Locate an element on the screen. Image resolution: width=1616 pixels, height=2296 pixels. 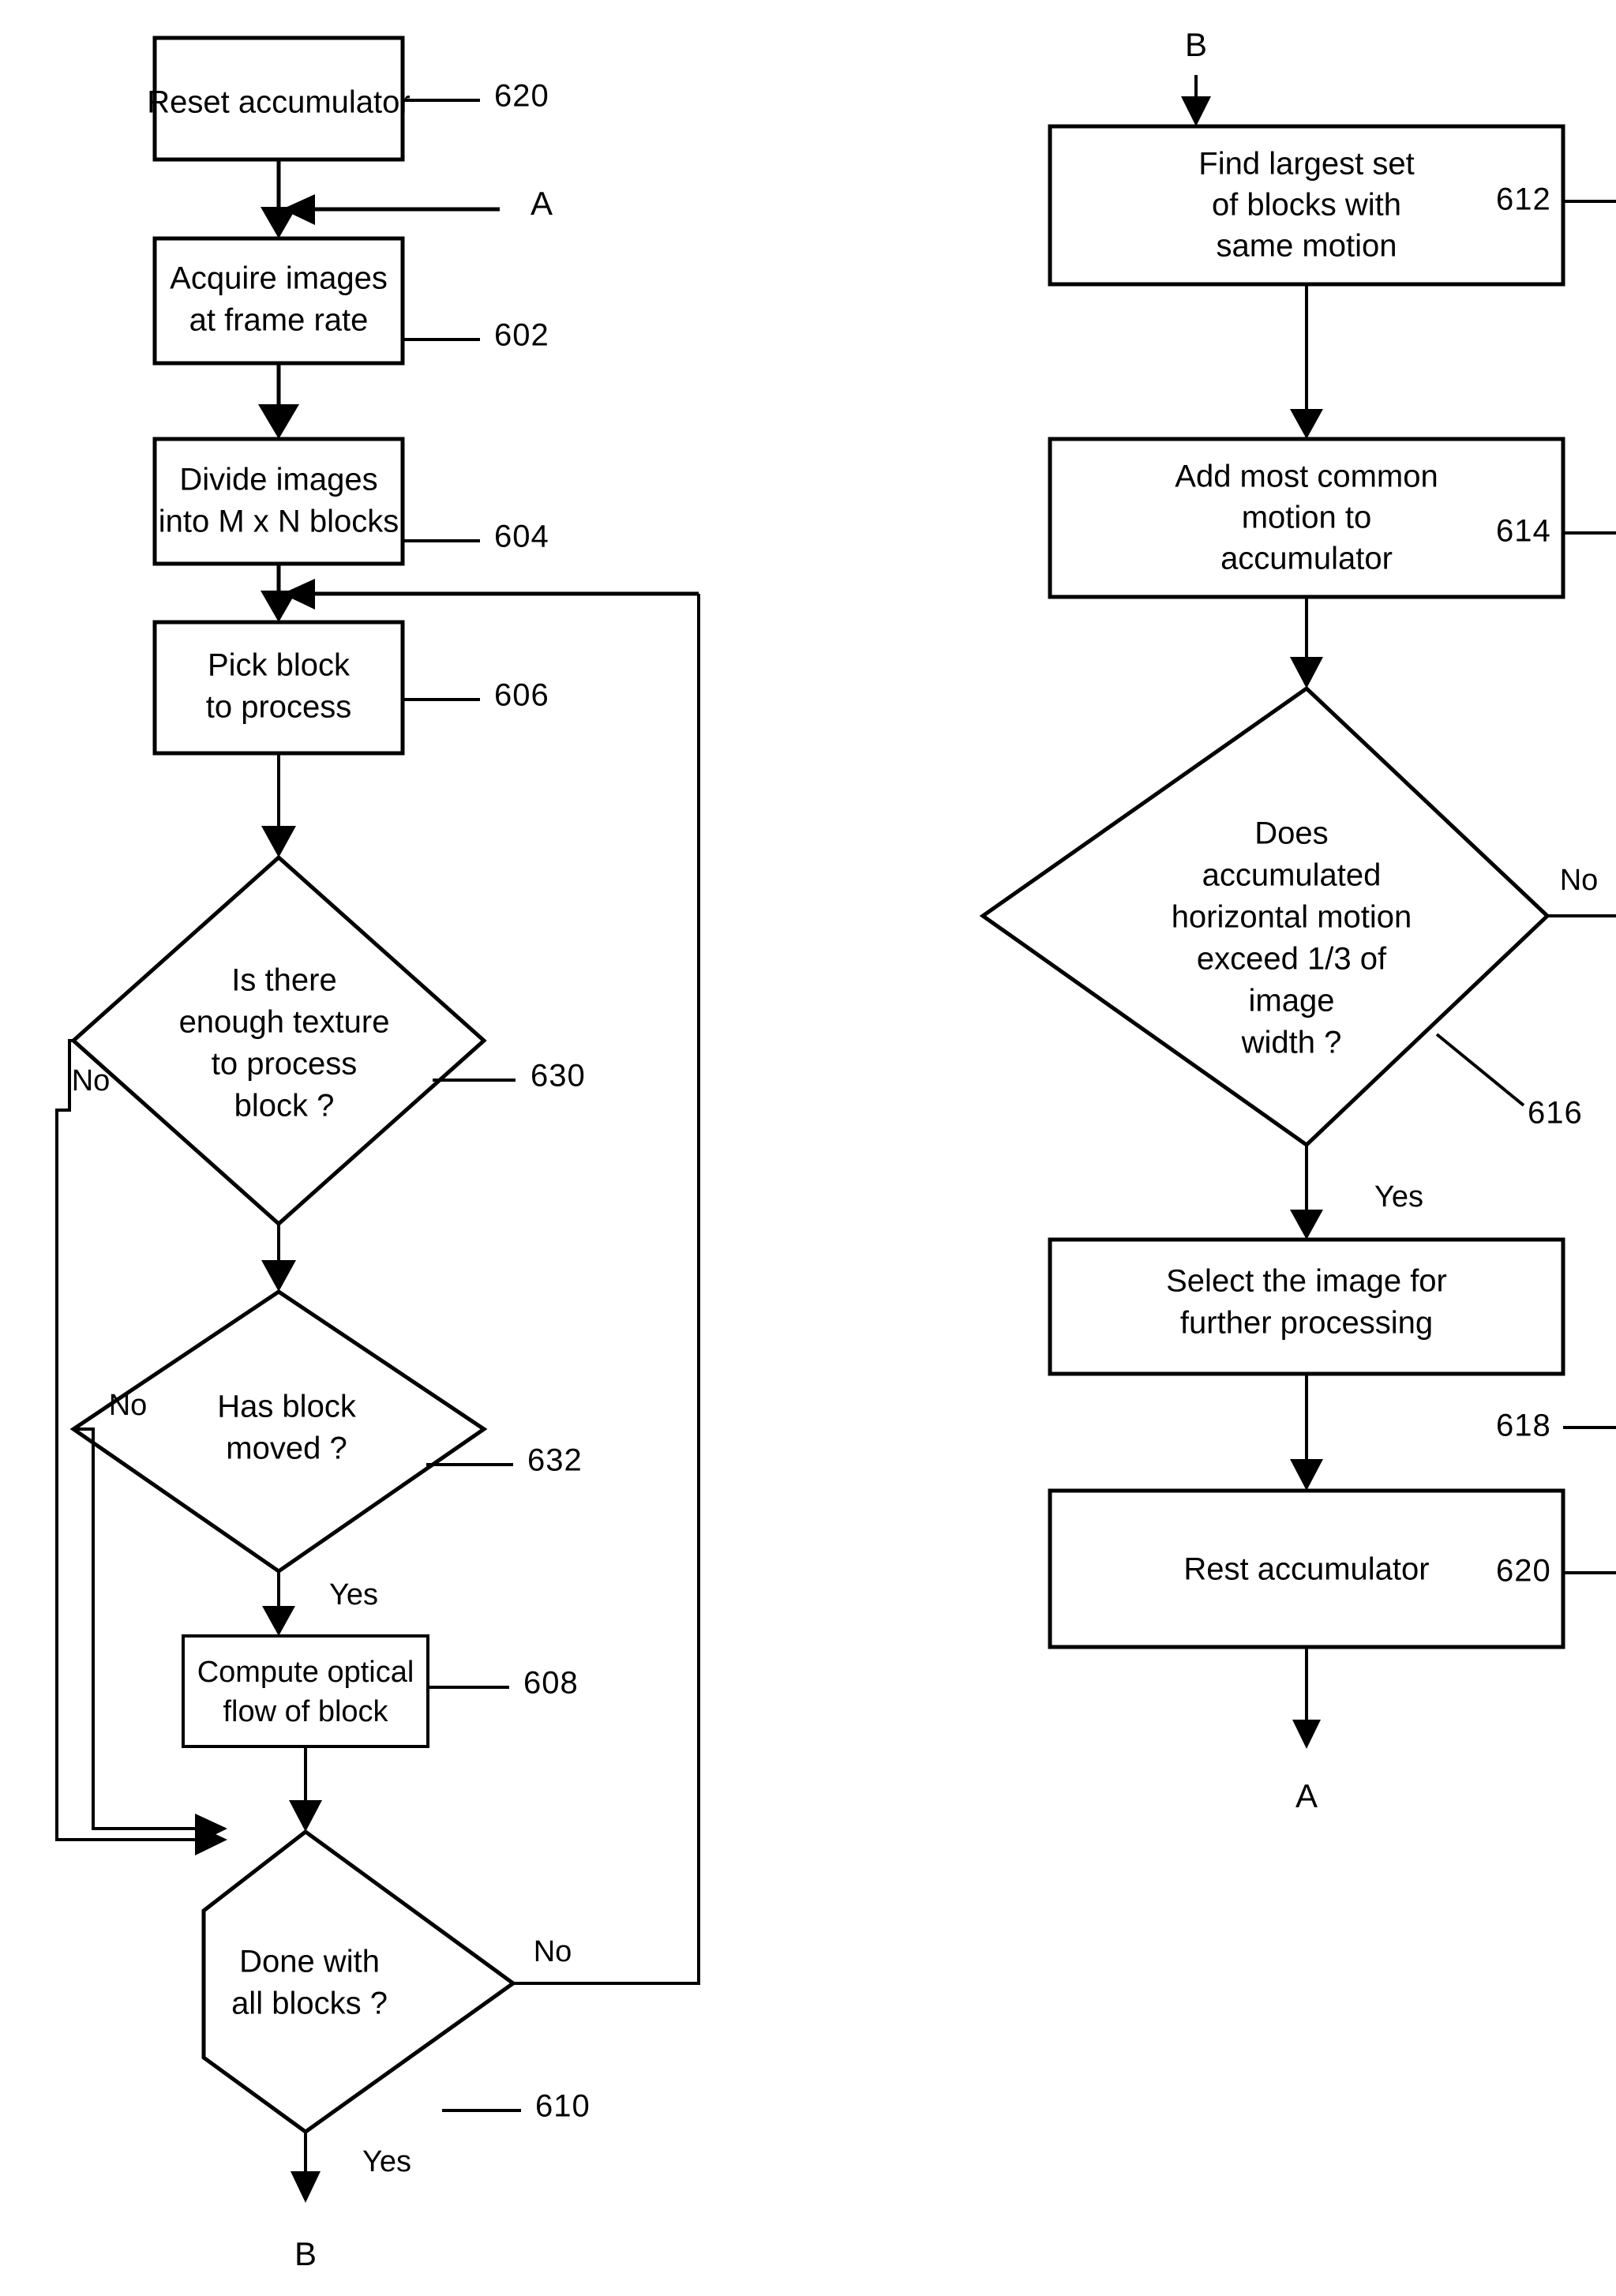
node-done-all-blocks-decision is located at coordinates (359, 1982).